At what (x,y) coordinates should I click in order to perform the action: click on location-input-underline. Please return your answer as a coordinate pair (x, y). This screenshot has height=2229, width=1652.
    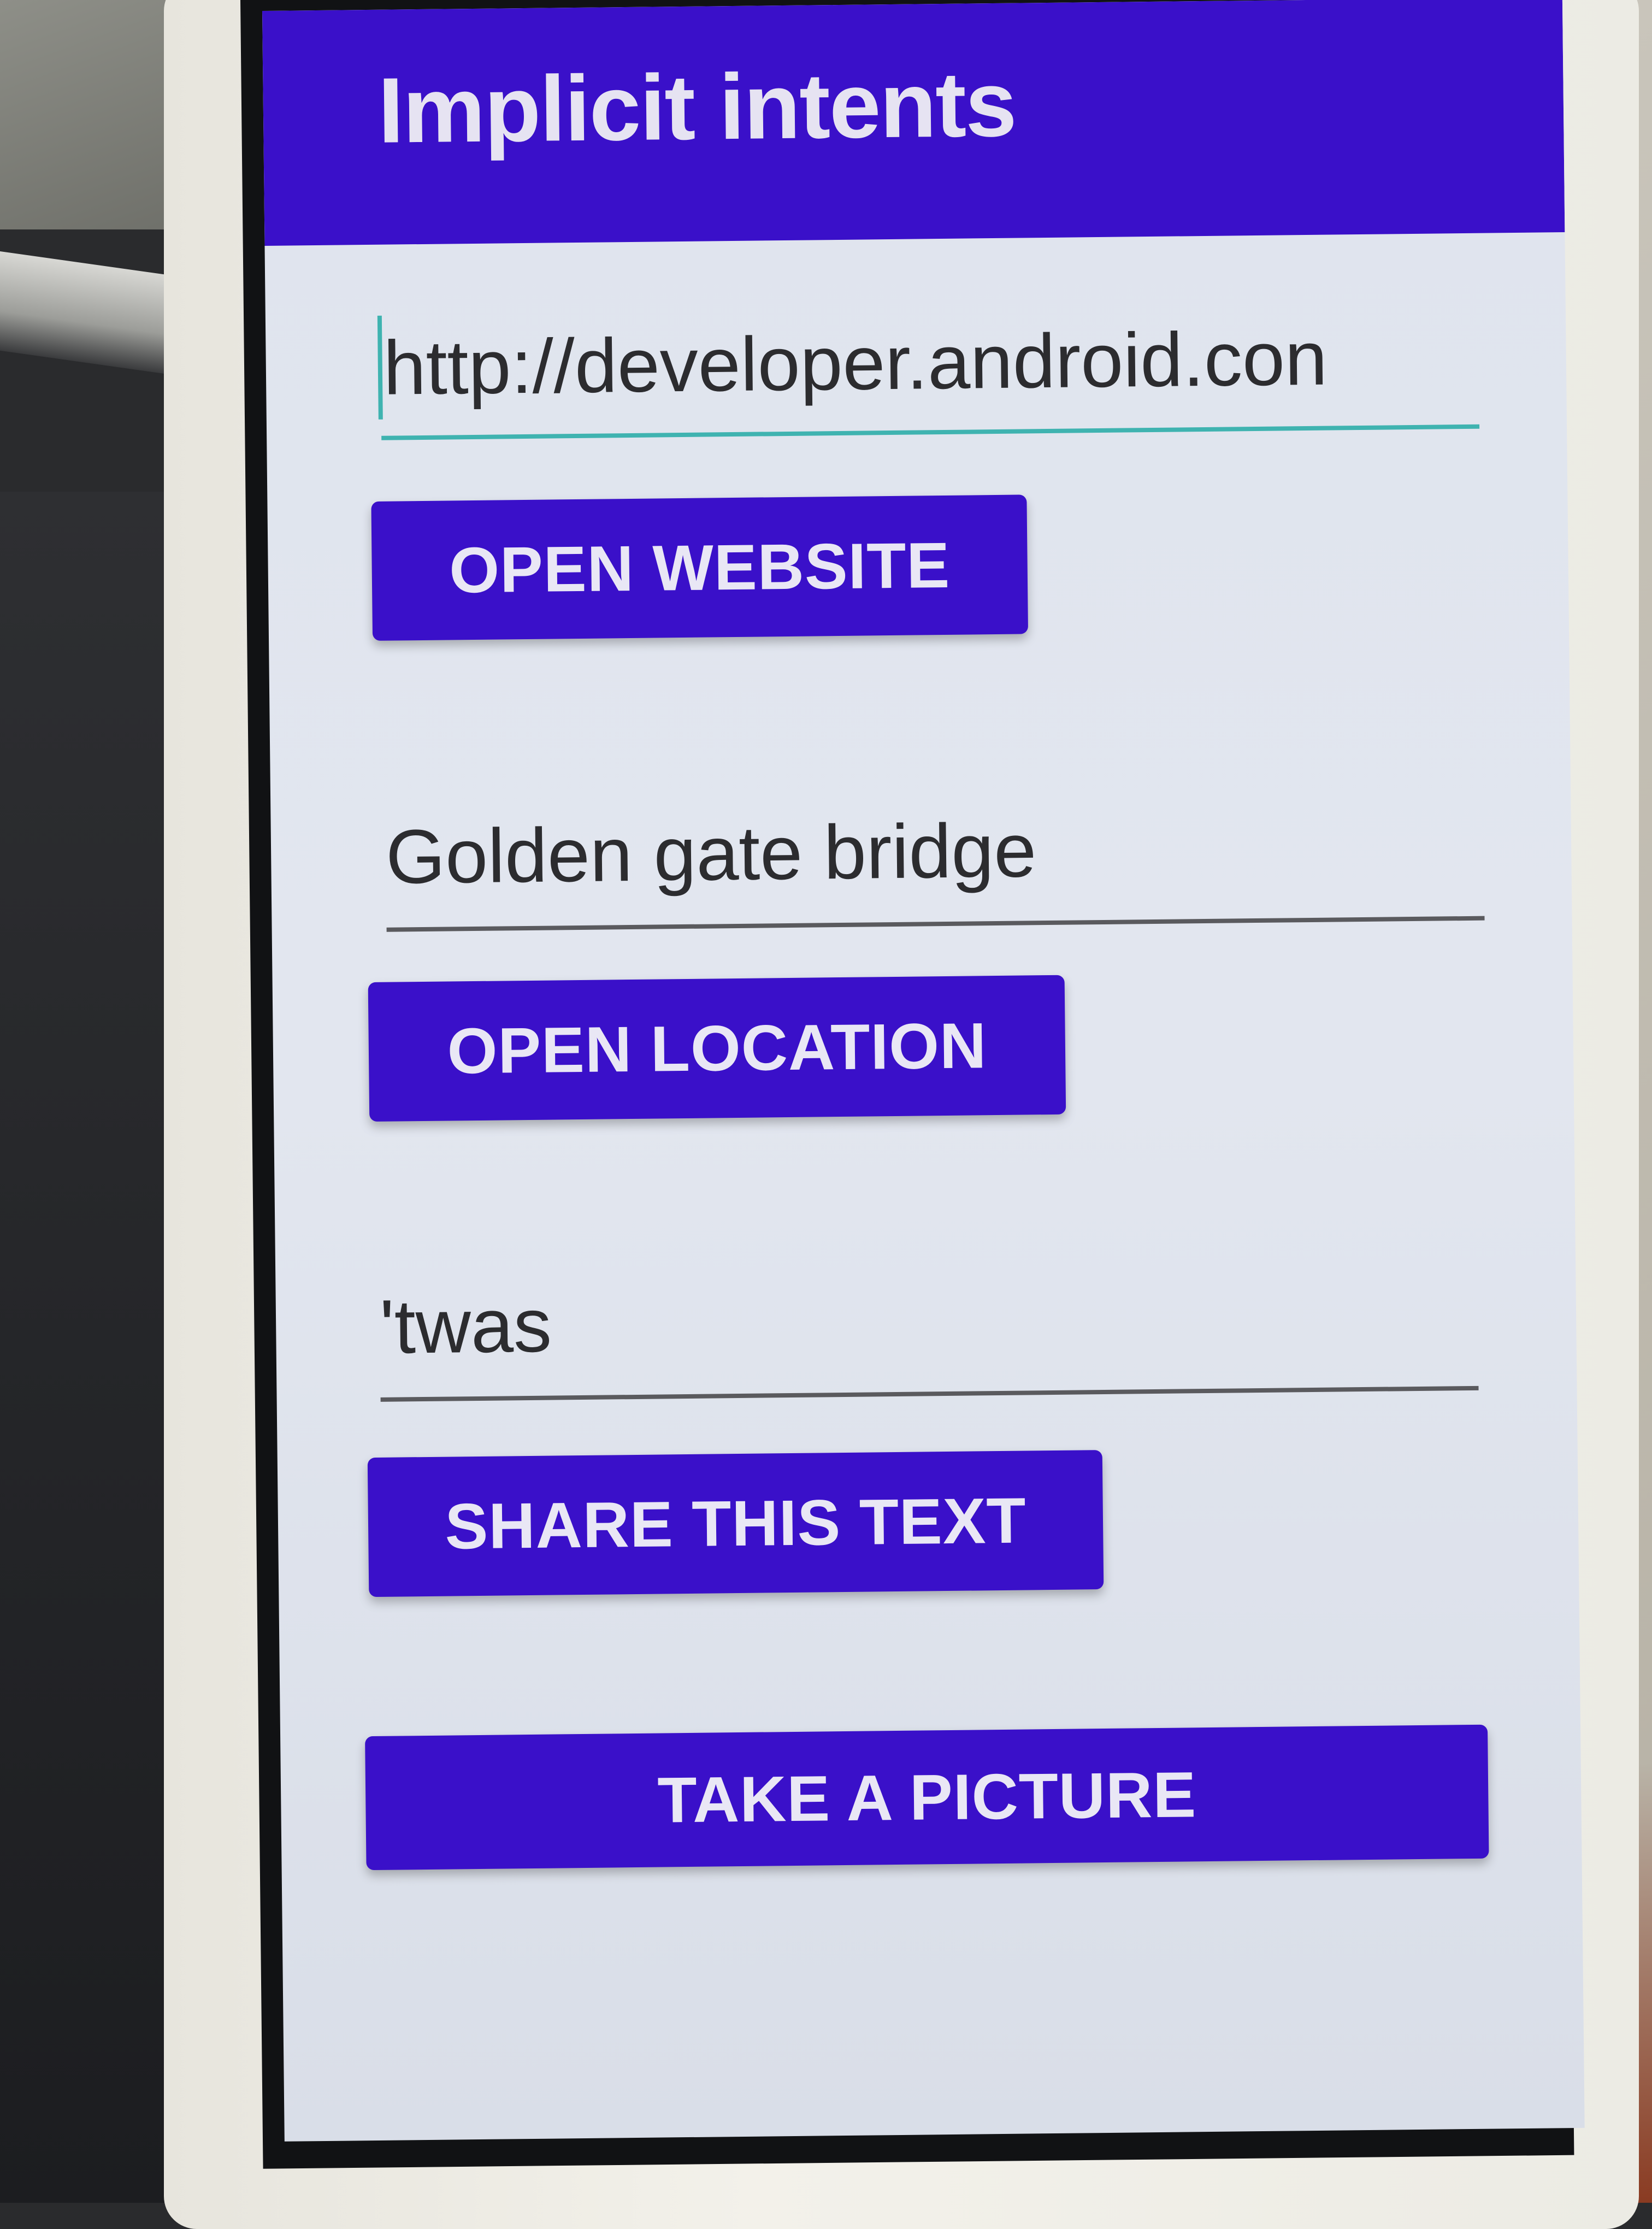
    Looking at the image, I should click on (935, 924).